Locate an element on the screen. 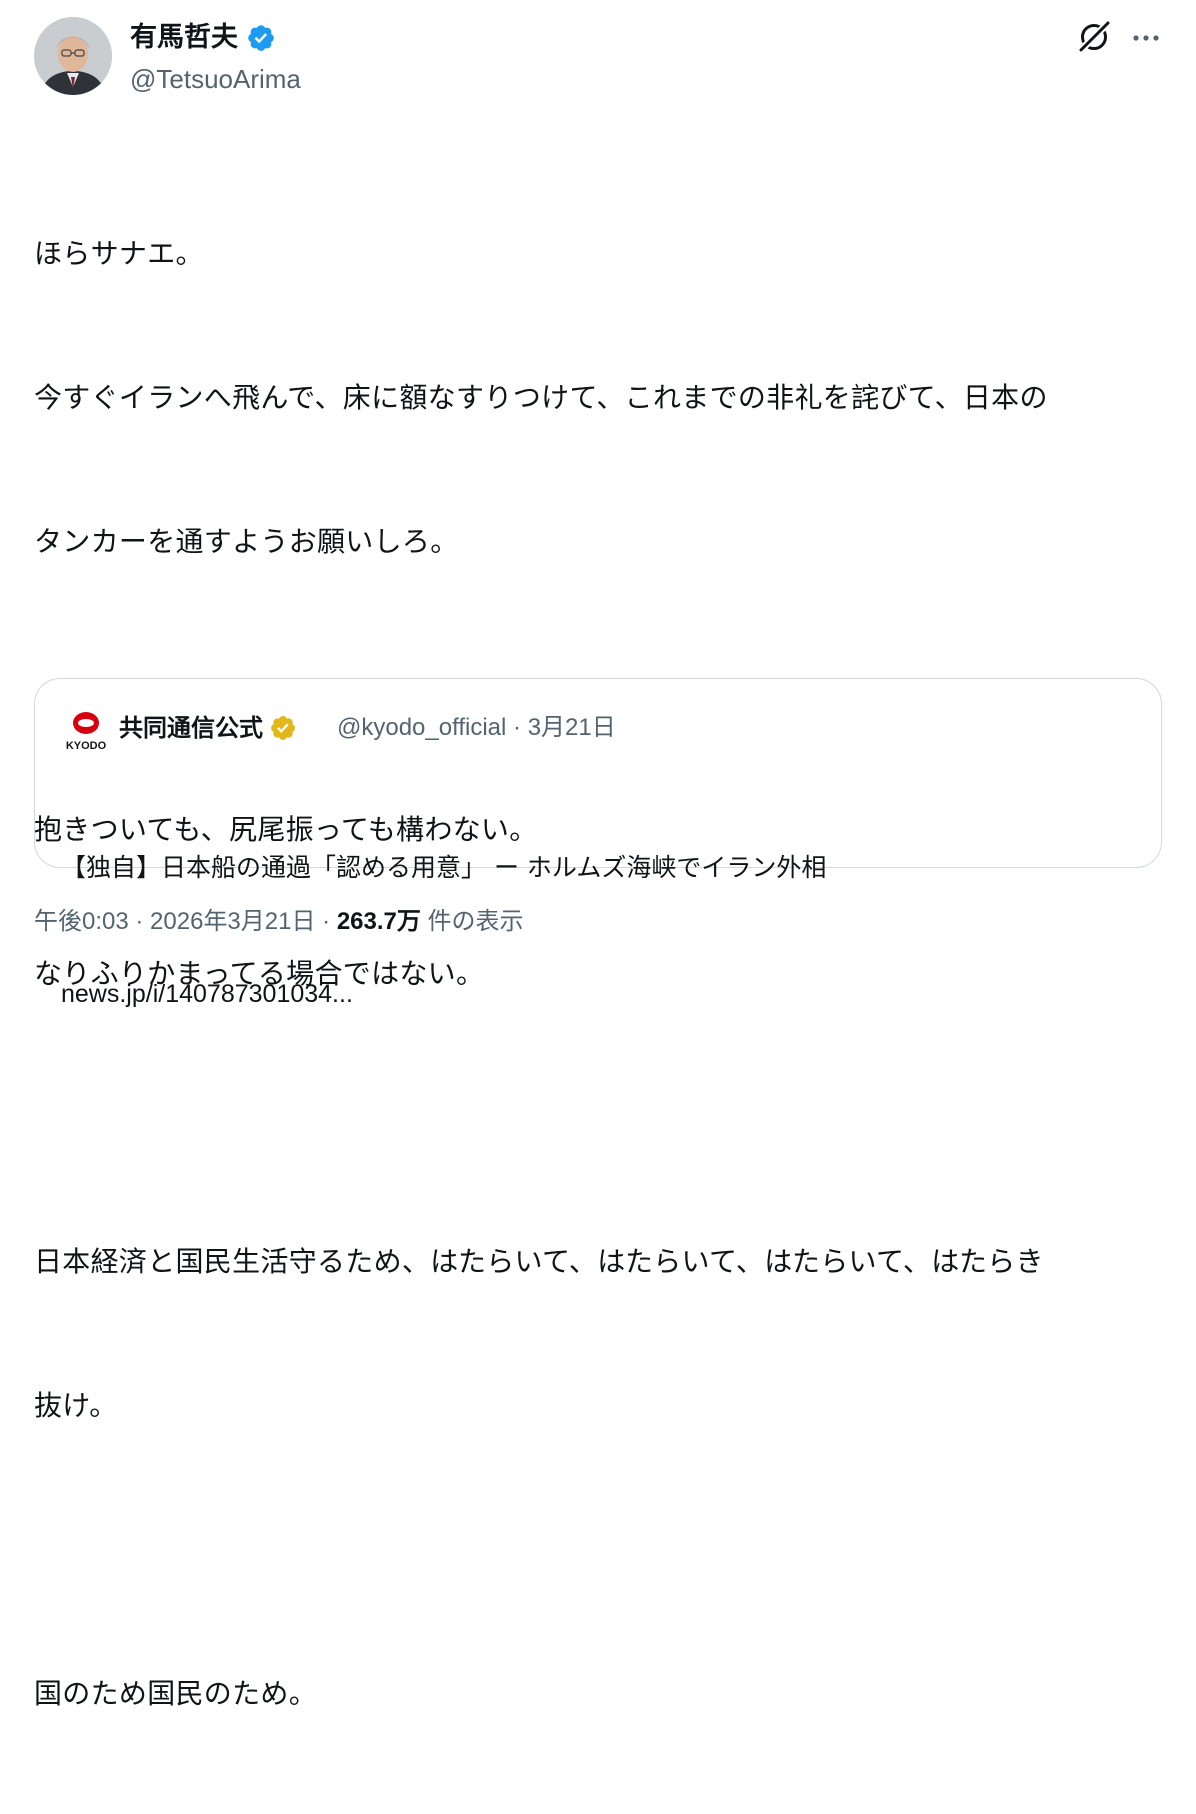 This screenshot has width=1196, height=1814. grok-icon is located at coordinates (1094, 37).